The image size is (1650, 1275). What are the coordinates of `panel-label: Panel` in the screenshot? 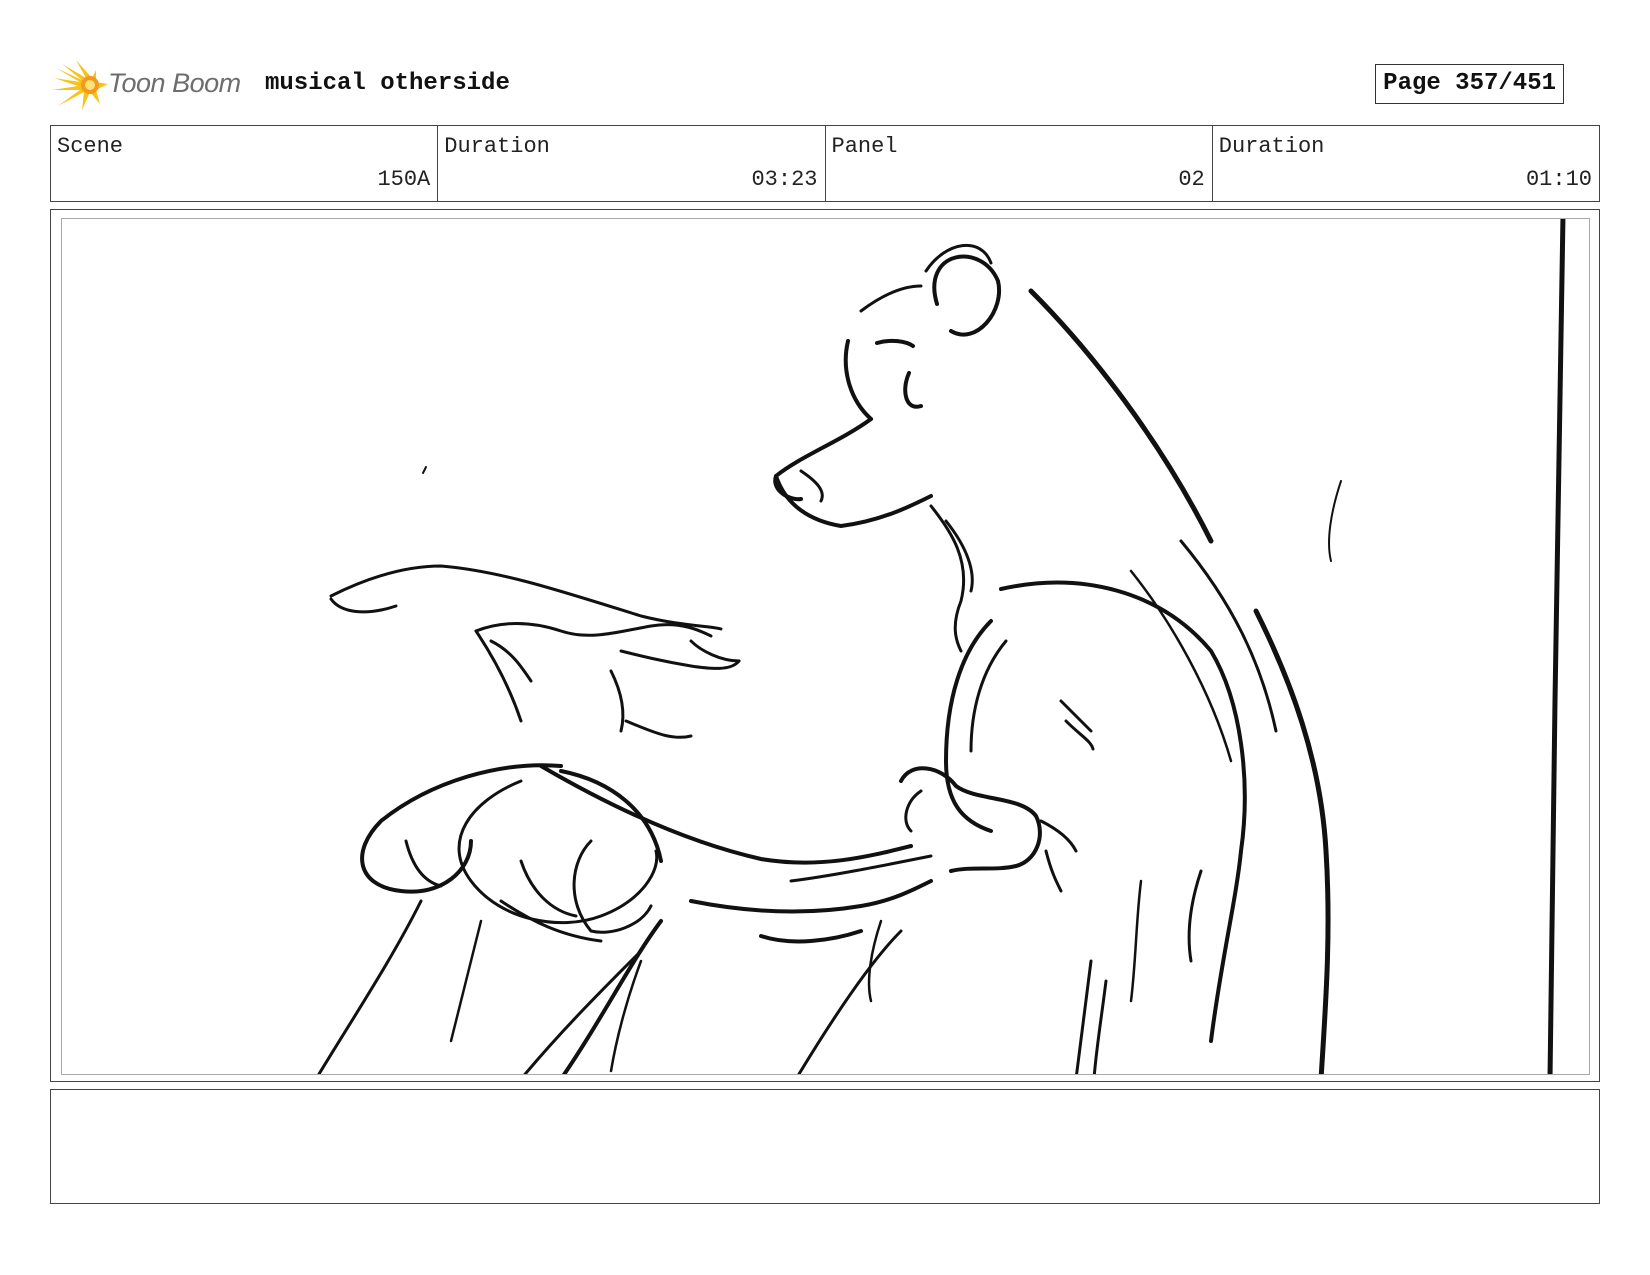 It's located at (864, 146).